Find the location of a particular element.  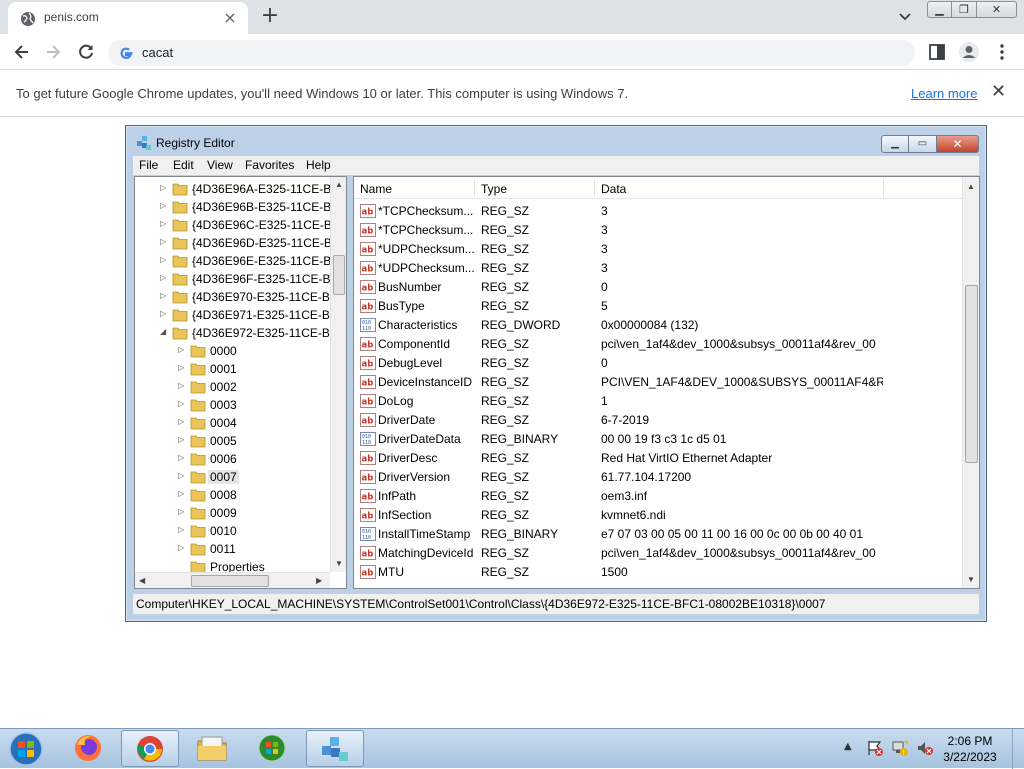

reload-icon is located at coordinates (86, 52).